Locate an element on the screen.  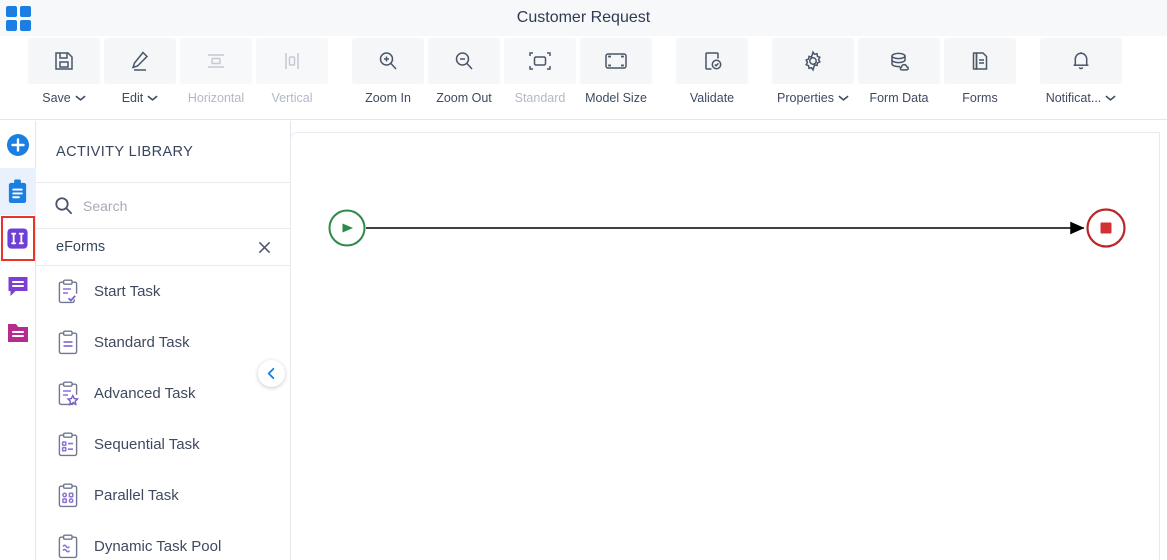
rail-item-add is located at coordinates (18, 144).